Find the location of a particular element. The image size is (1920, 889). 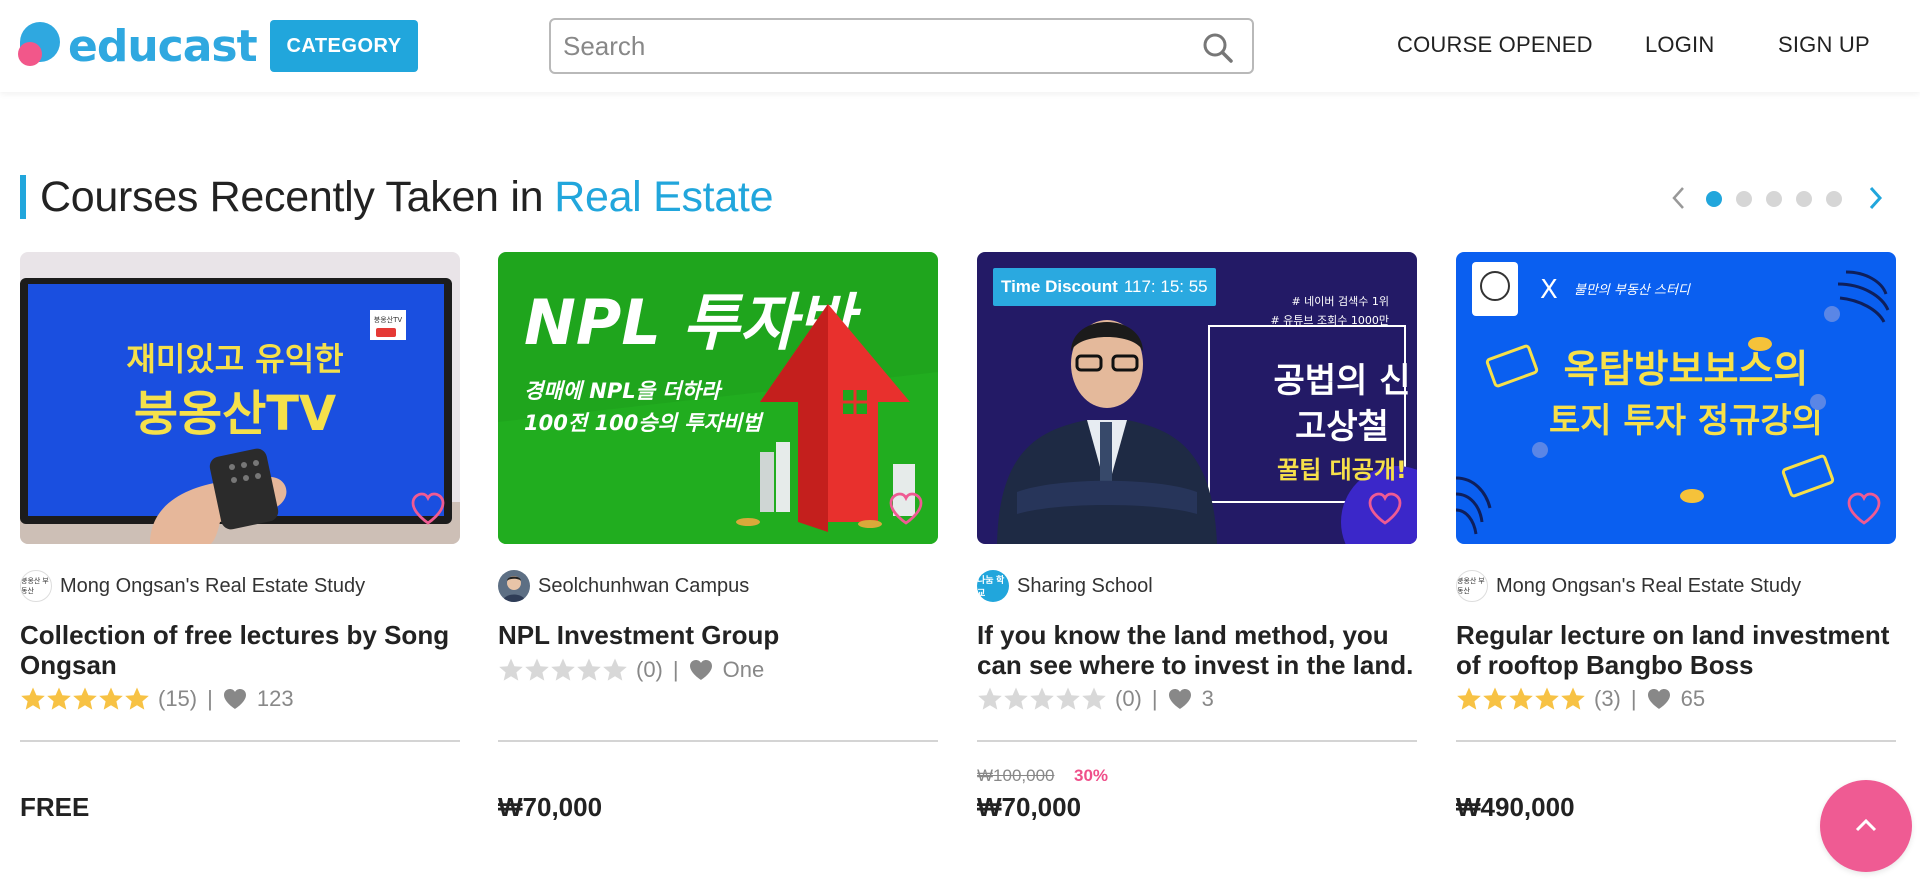

course-price: FREE is located at coordinates (55, 807).